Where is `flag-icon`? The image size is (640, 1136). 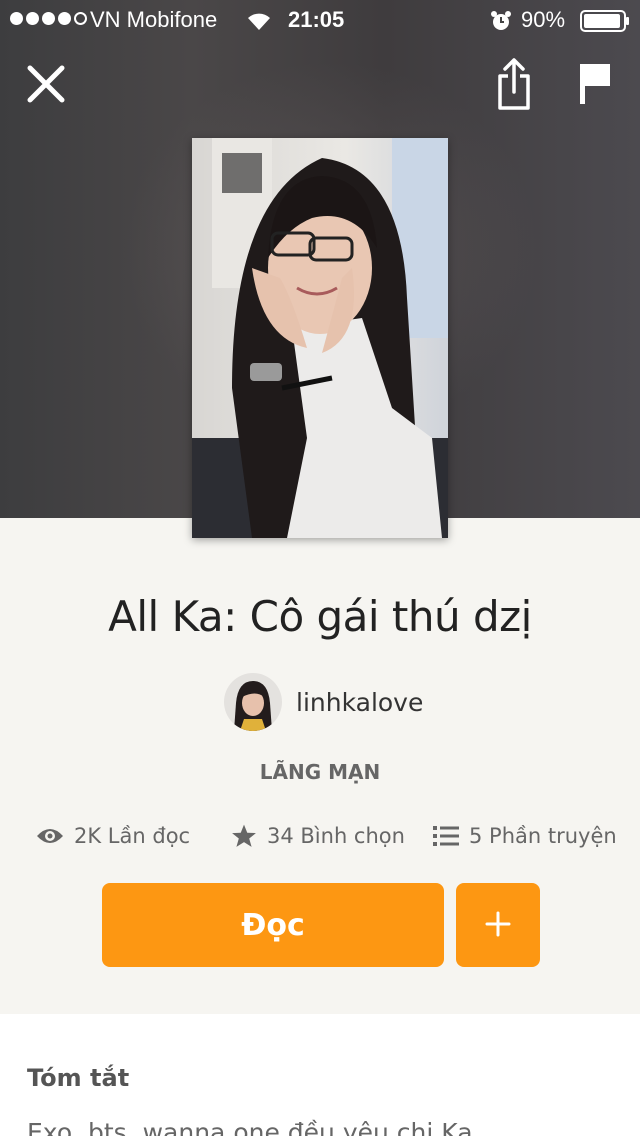
flag-icon is located at coordinates (595, 84).